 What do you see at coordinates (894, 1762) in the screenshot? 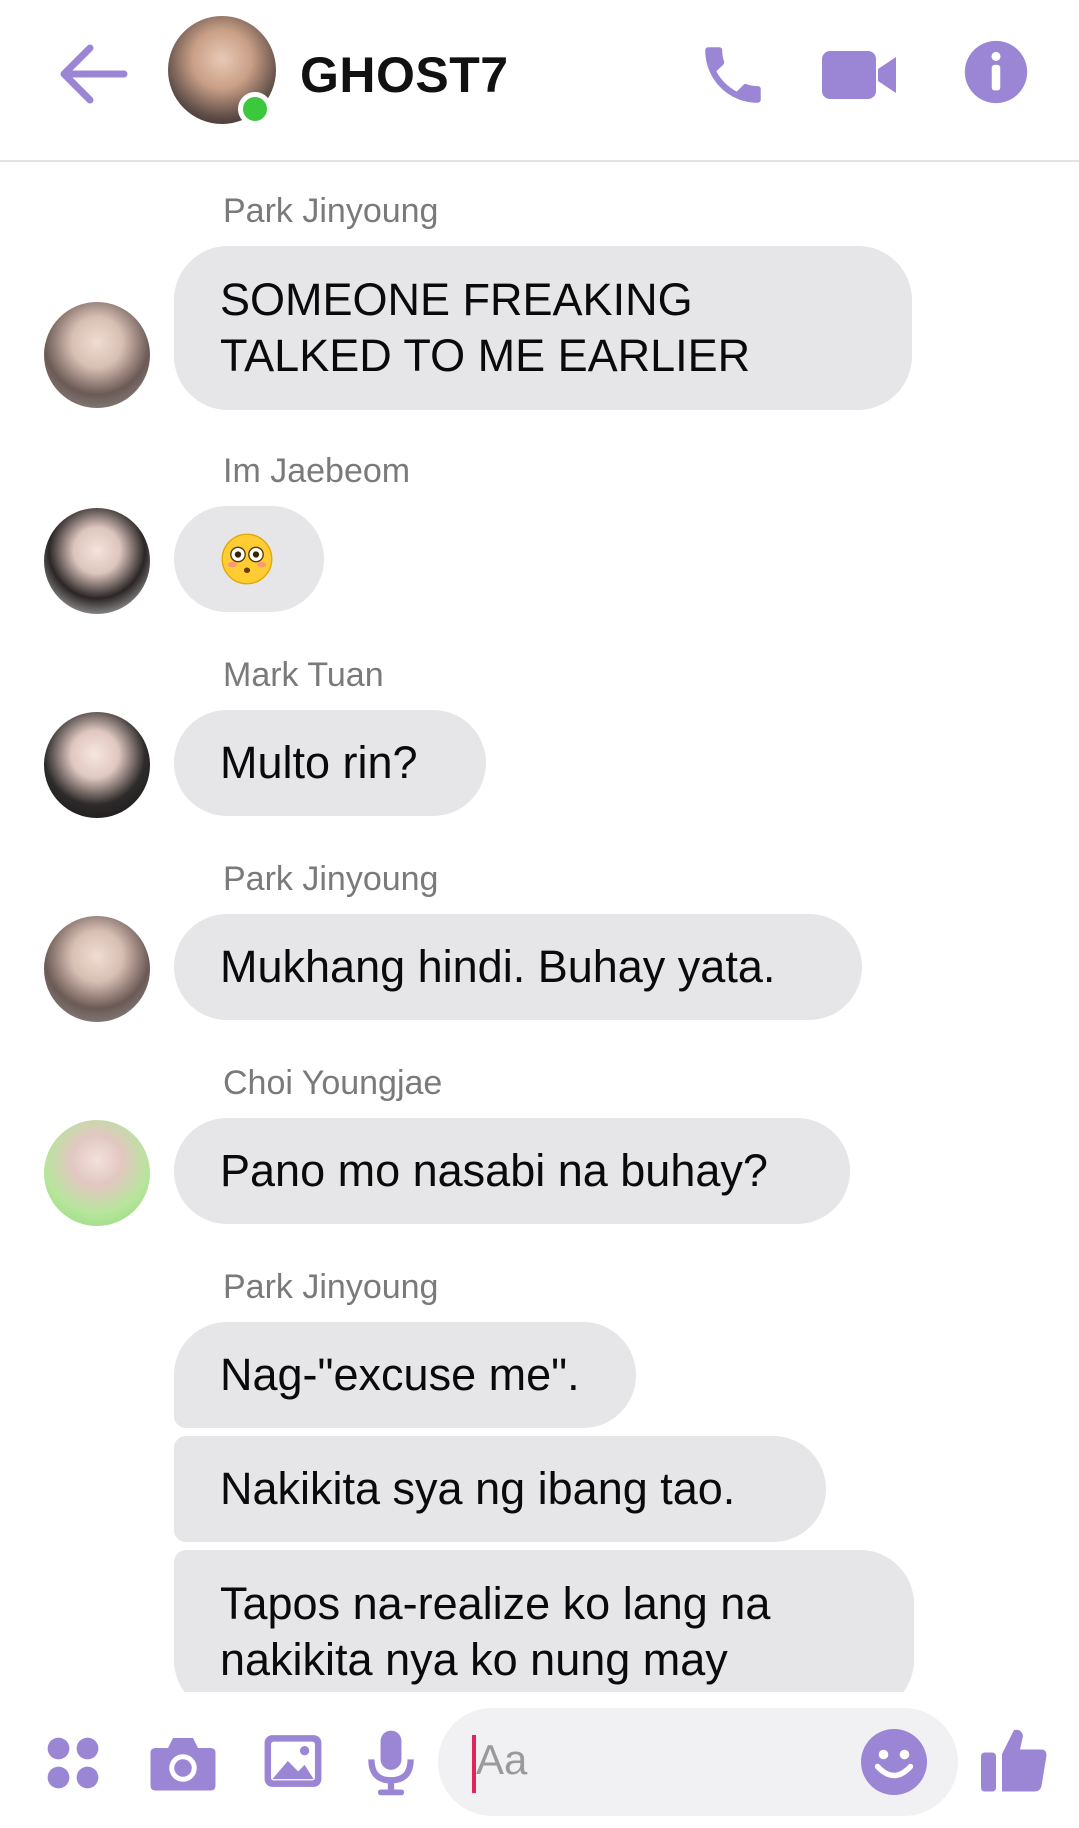
I see `smiley-icon` at bounding box center [894, 1762].